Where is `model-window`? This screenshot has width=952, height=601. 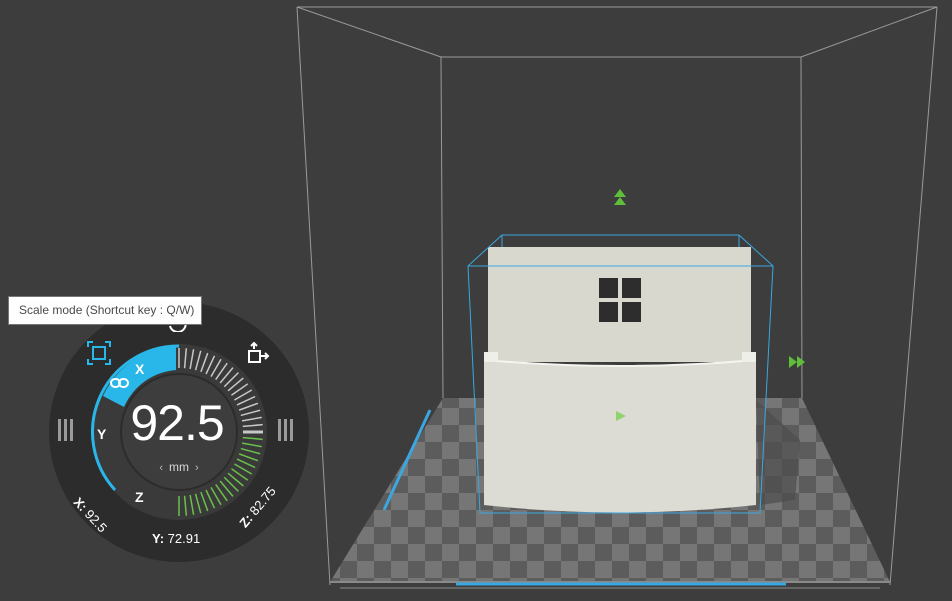
model-window is located at coordinates (620, 300).